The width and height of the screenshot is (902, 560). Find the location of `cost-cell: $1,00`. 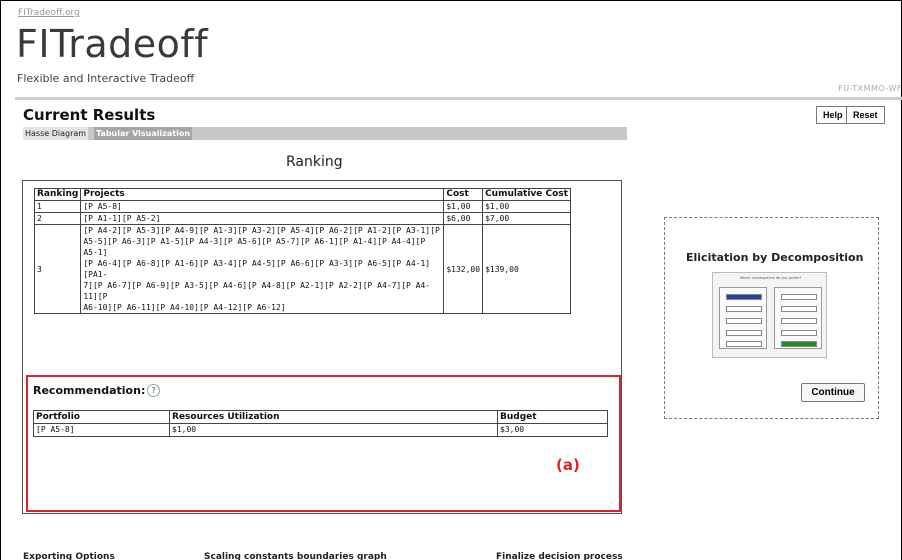

cost-cell: $1,00 is located at coordinates (463, 206).